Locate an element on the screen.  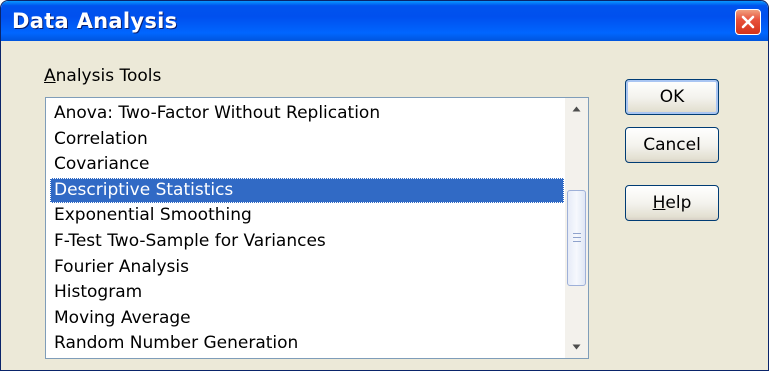
analysis-tools-label-mnemonic: A is located at coordinates (50, 76).